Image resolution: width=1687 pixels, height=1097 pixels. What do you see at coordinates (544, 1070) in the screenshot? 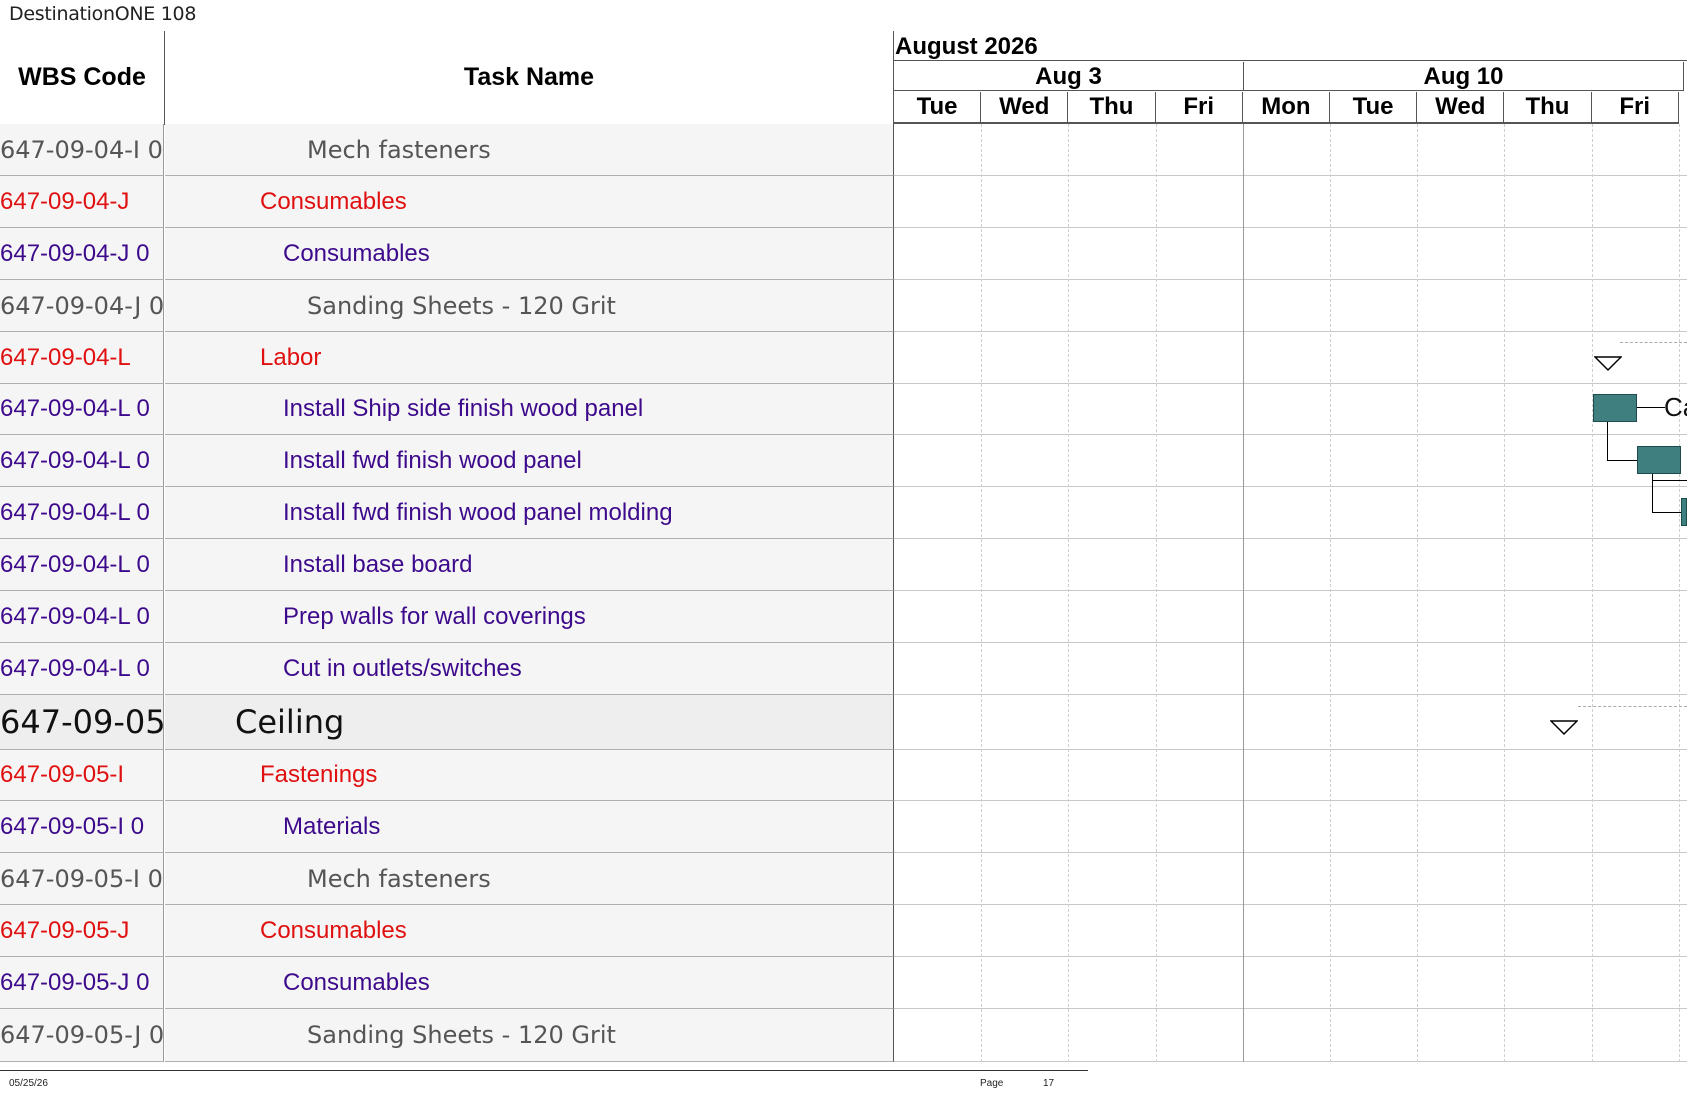
I see `footer-rule` at bounding box center [544, 1070].